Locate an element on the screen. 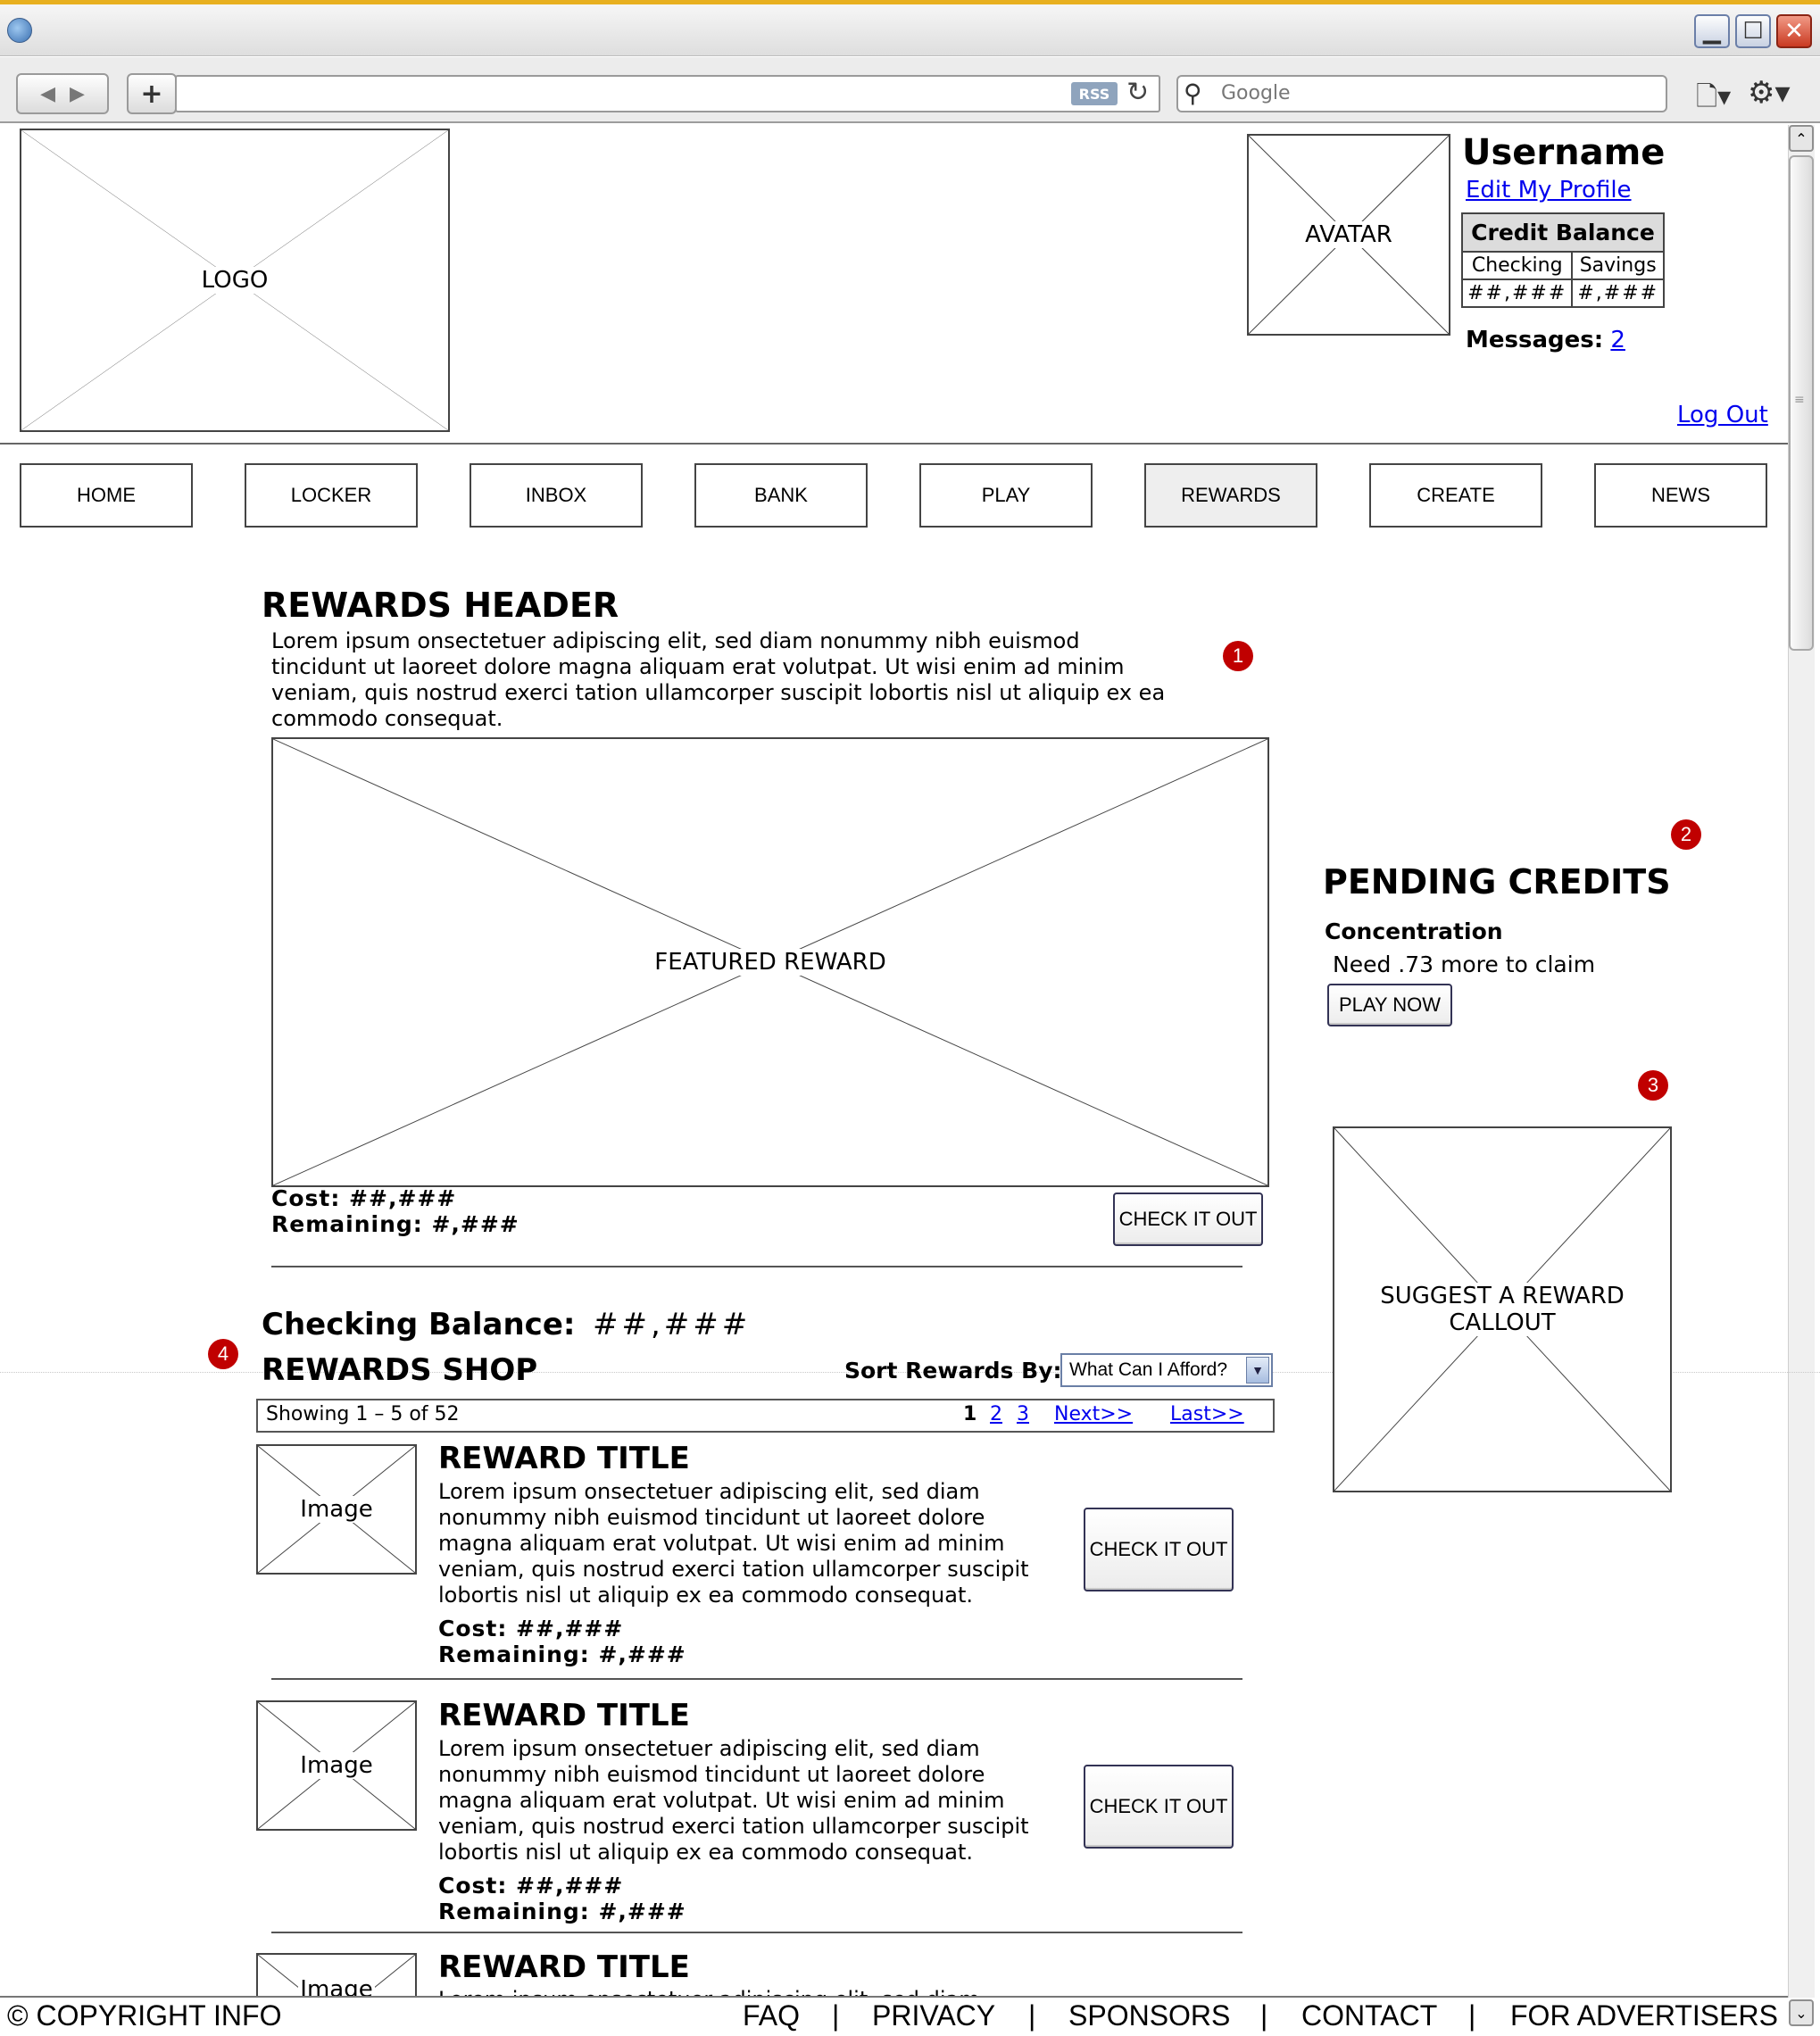 The width and height of the screenshot is (1820, 2036). featured-divider is located at coordinates (756, 1266).